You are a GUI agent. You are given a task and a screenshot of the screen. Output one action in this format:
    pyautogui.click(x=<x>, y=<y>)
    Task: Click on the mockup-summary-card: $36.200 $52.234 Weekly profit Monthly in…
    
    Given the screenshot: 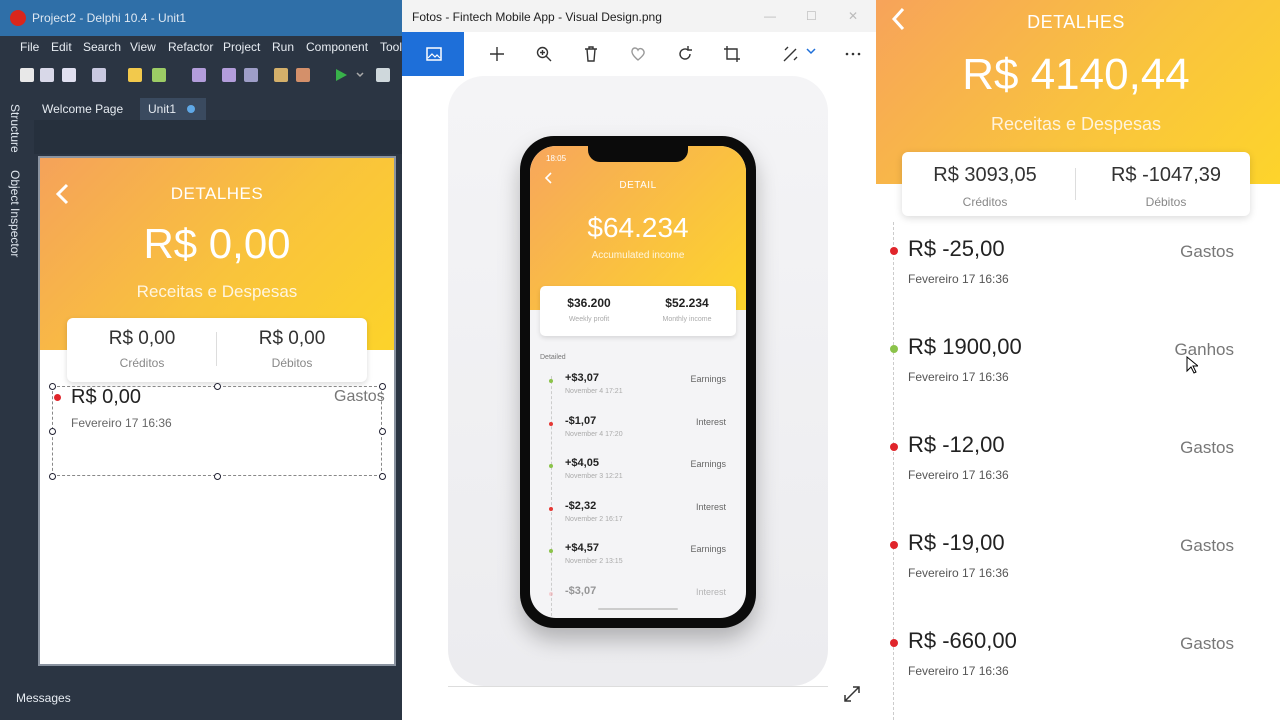 What is the action you would take?
    pyautogui.click(x=638, y=311)
    